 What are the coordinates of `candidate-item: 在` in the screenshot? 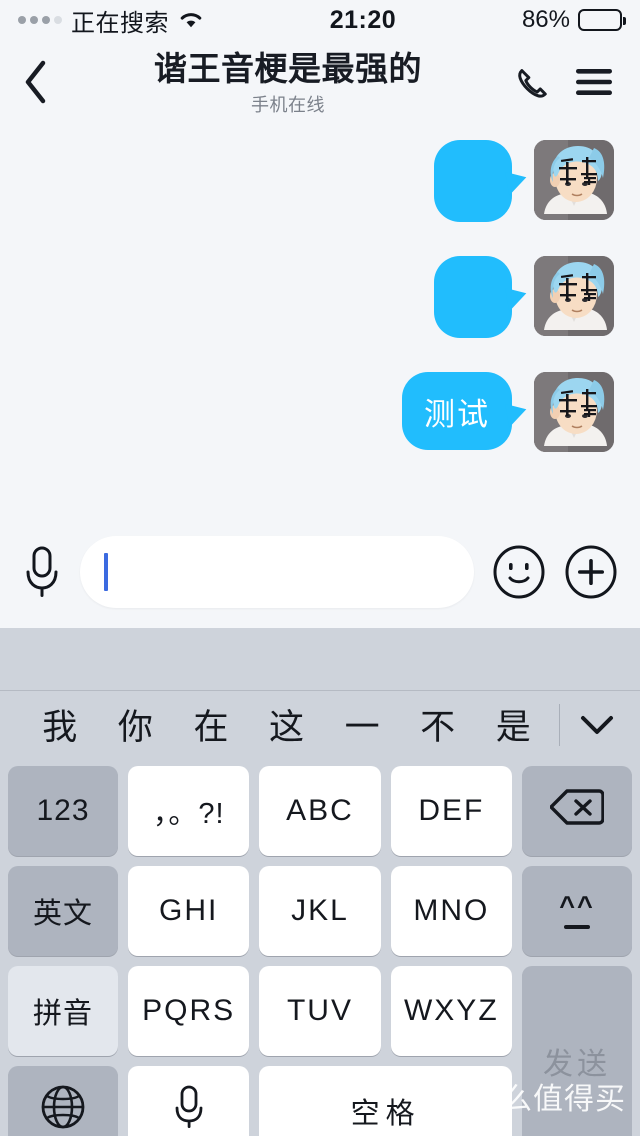 It's located at (211, 724).